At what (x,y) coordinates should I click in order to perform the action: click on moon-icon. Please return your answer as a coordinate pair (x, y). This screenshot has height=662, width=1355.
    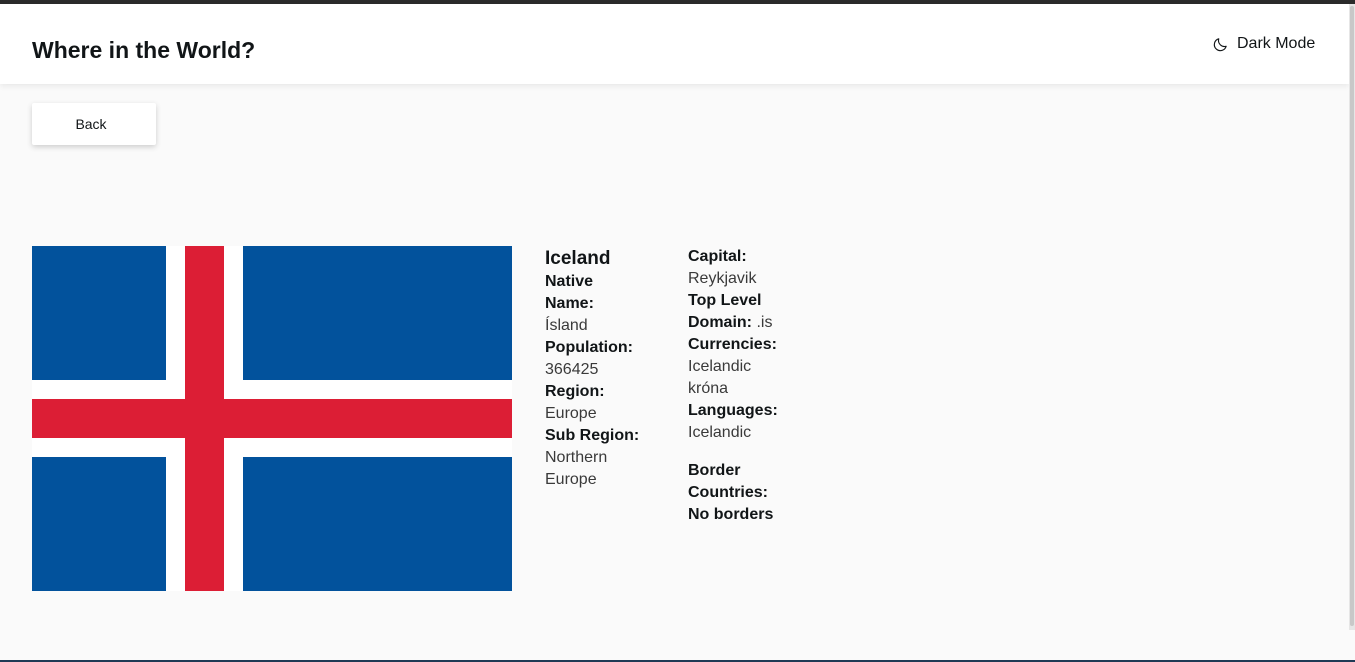
    Looking at the image, I should click on (1220, 44).